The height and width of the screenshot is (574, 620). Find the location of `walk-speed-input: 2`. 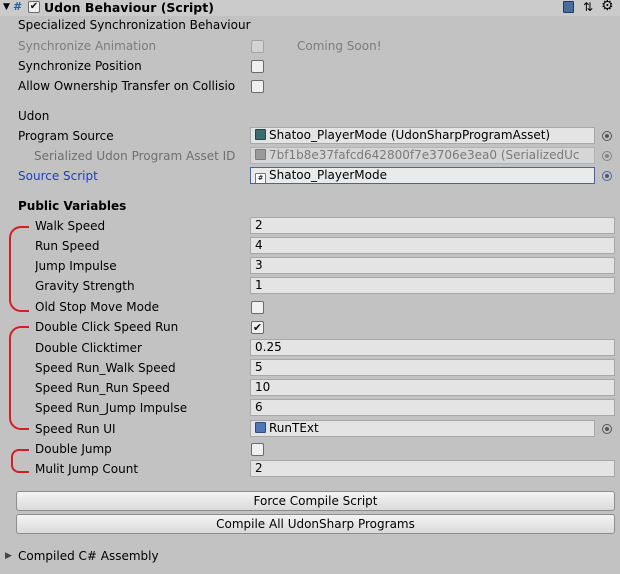

walk-speed-input: 2 is located at coordinates (432, 225).